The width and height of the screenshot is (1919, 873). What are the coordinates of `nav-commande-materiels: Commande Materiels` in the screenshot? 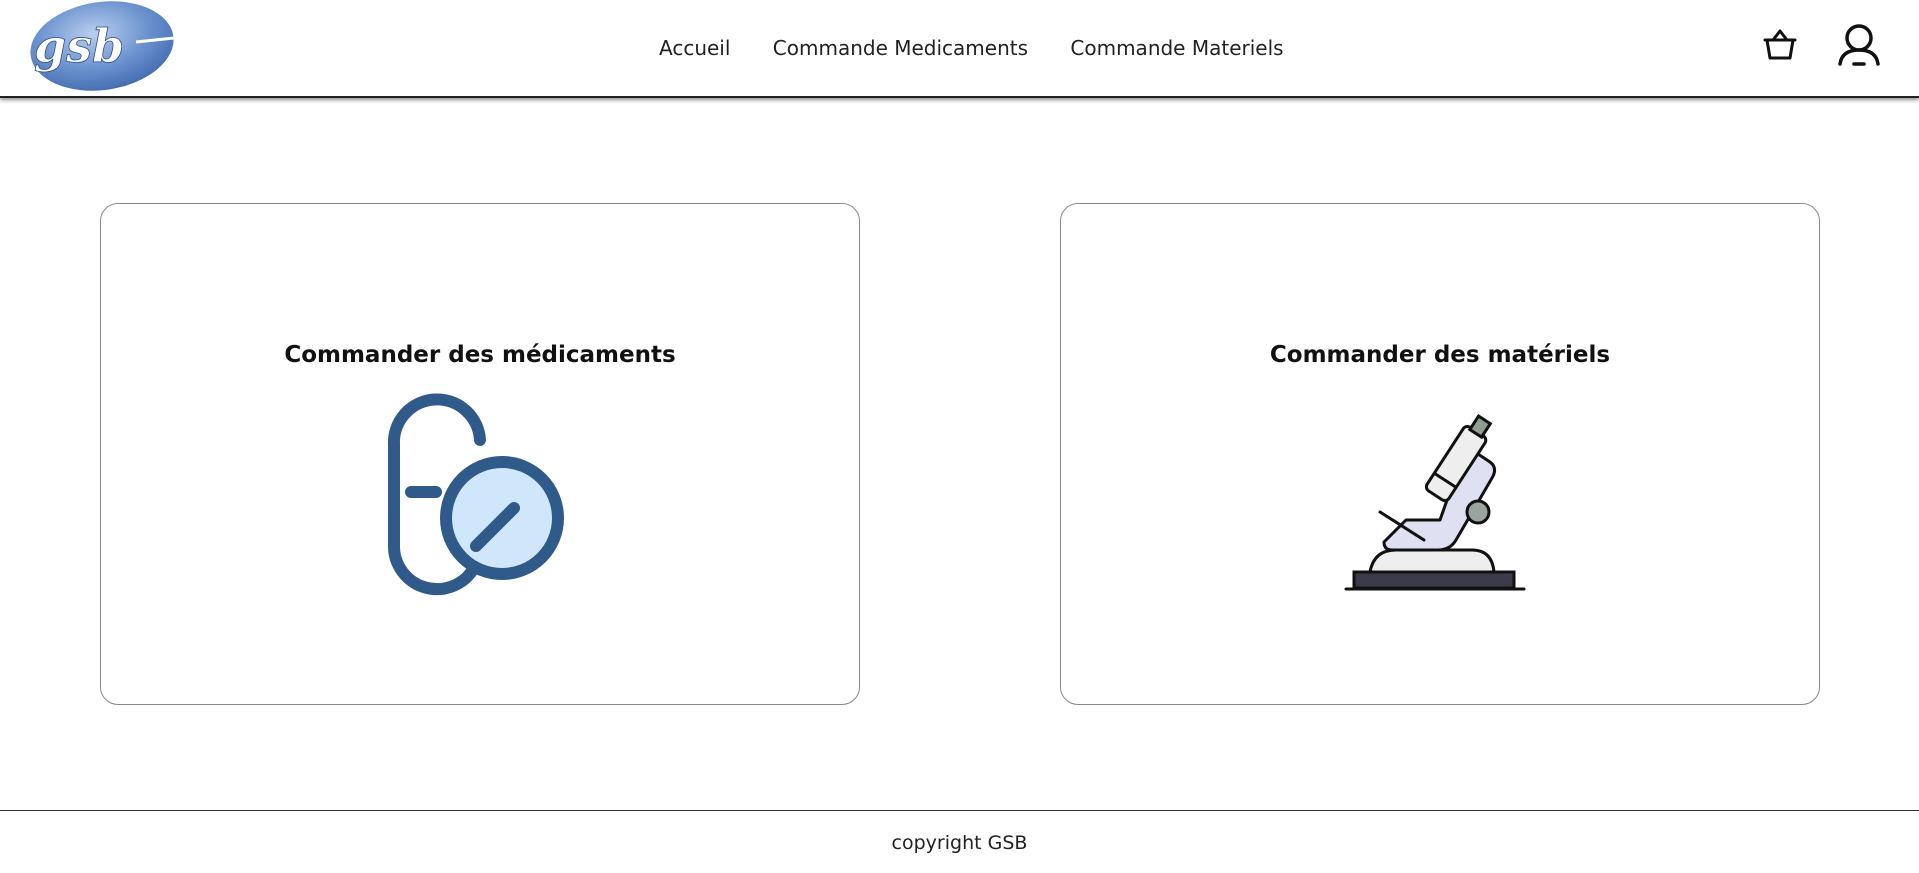 It's located at (1176, 48).